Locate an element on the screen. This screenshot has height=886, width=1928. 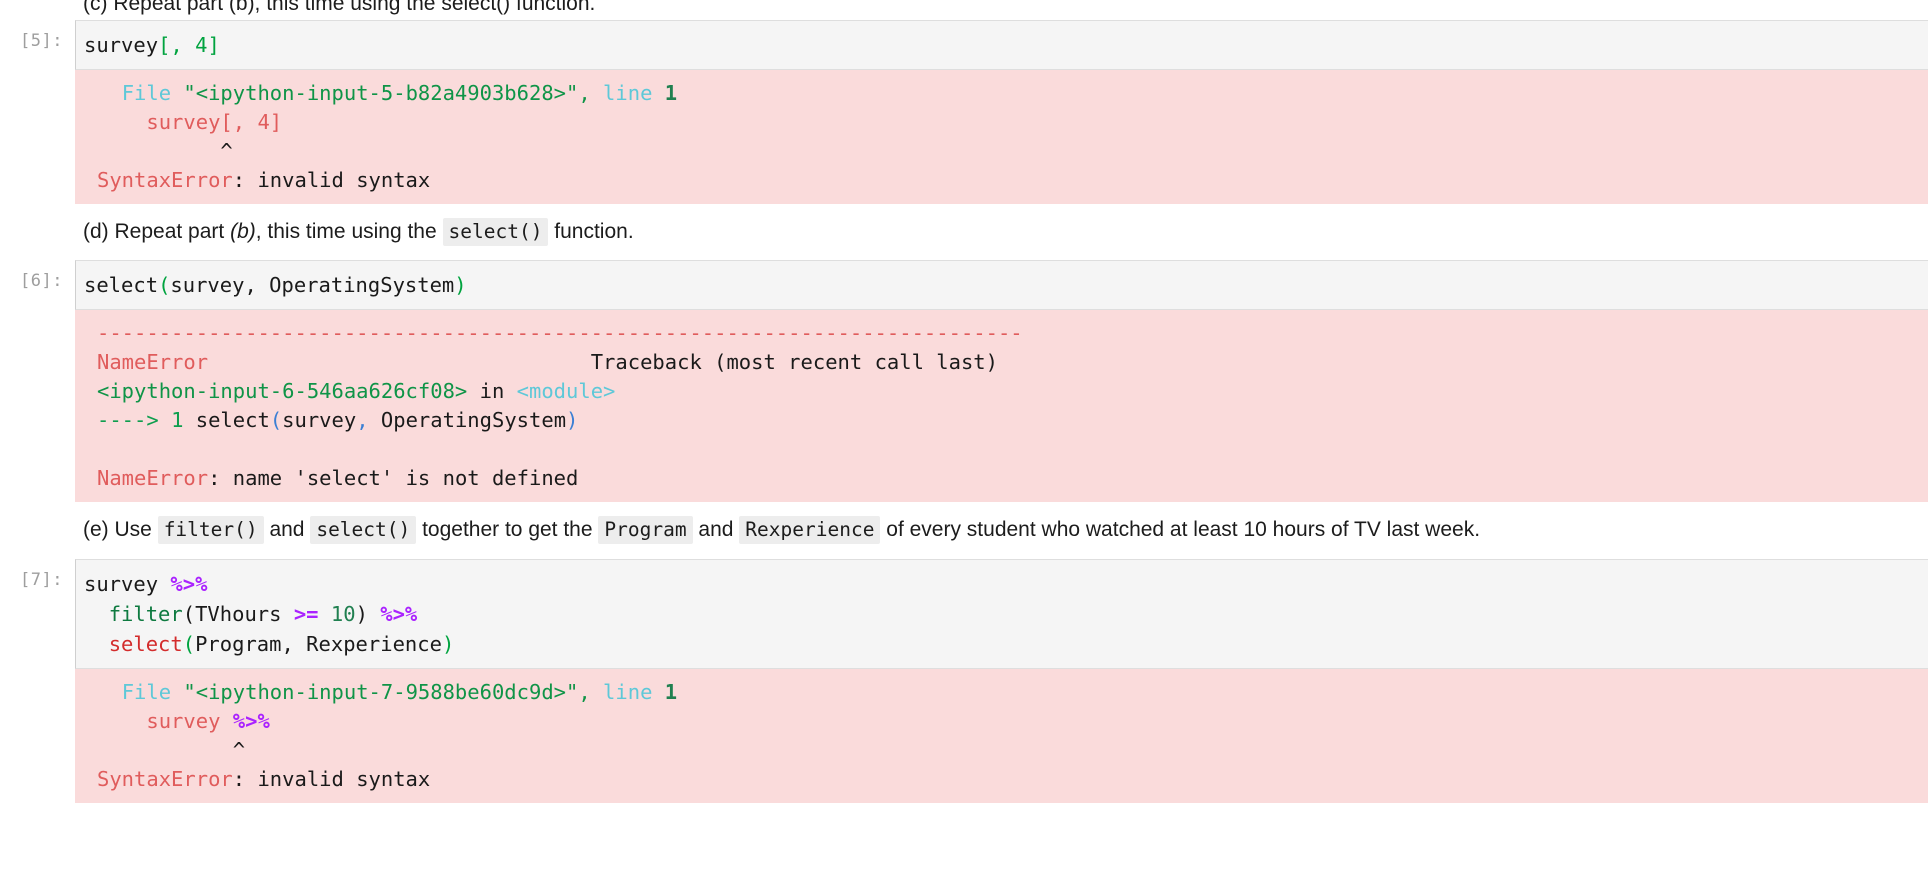
code-input-5: survey[, 4] is located at coordinates (1001, 45).